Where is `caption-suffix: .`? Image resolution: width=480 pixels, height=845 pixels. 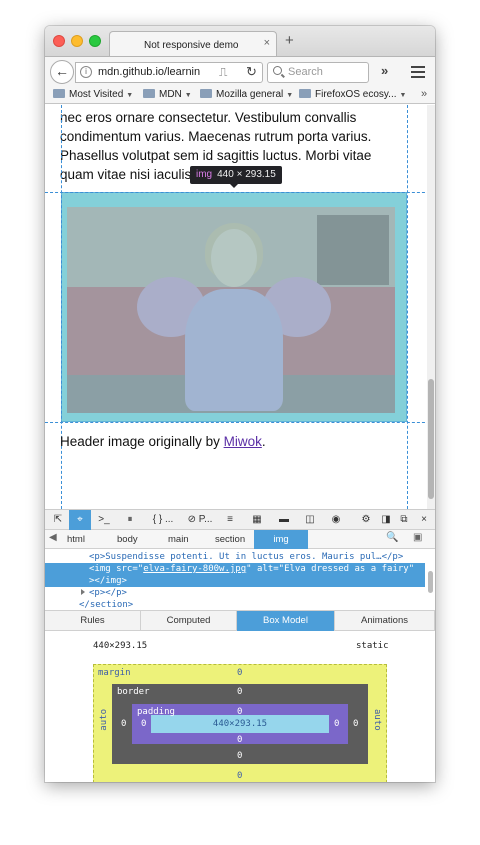
caption-suffix: . is located at coordinates (263, 441).